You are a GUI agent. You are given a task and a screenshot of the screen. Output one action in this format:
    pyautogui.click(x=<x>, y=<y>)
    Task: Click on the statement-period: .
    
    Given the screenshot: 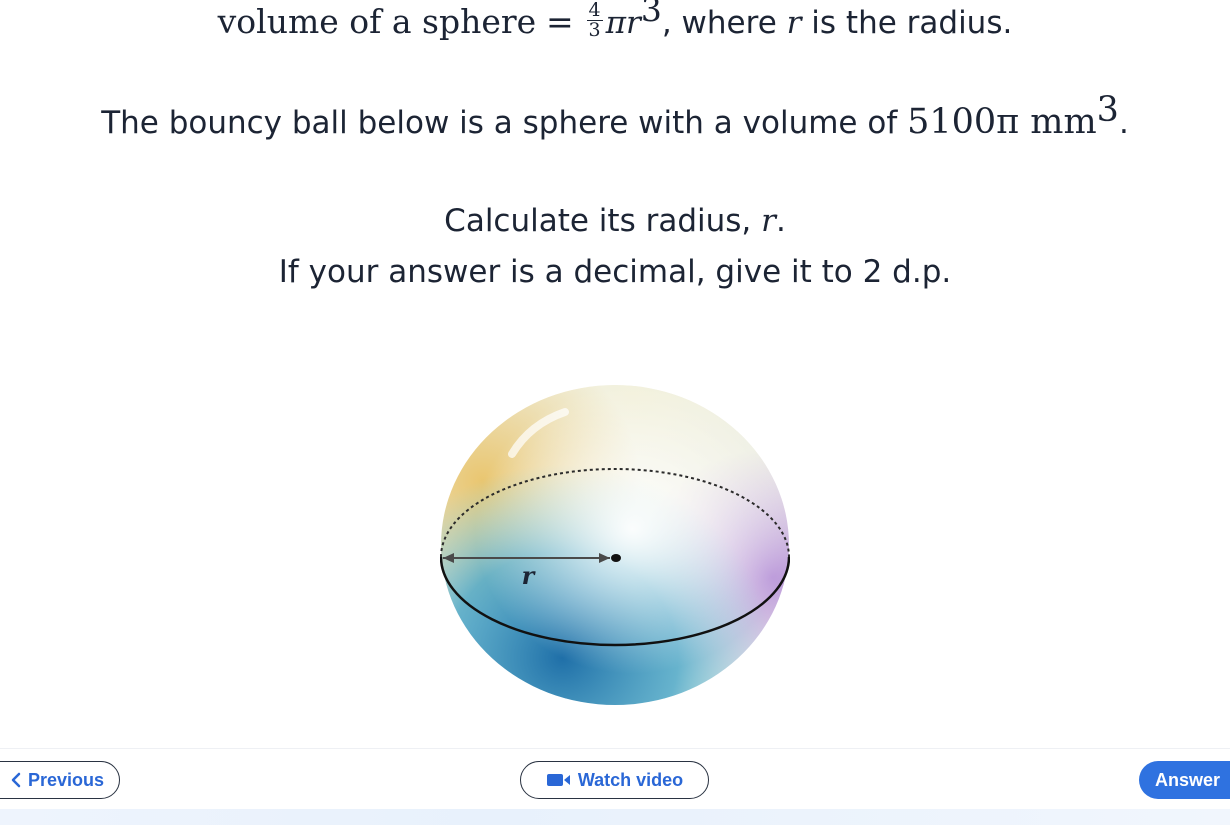 What is the action you would take?
    pyautogui.click(x=1123, y=123)
    